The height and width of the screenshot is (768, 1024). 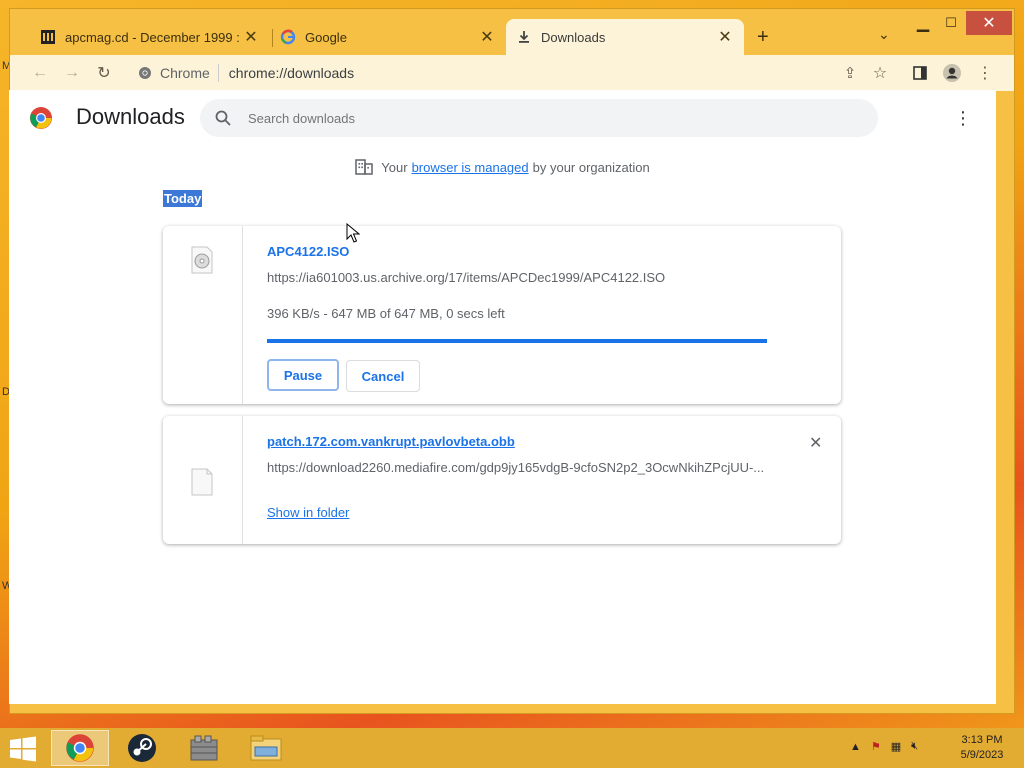 I want to click on date-section-label: Today, so click(x=183, y=198).